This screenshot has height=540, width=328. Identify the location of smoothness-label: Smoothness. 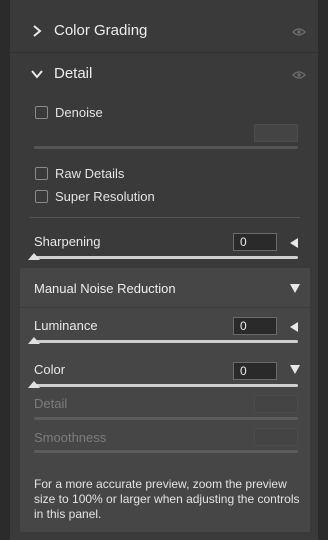
(70, 437).